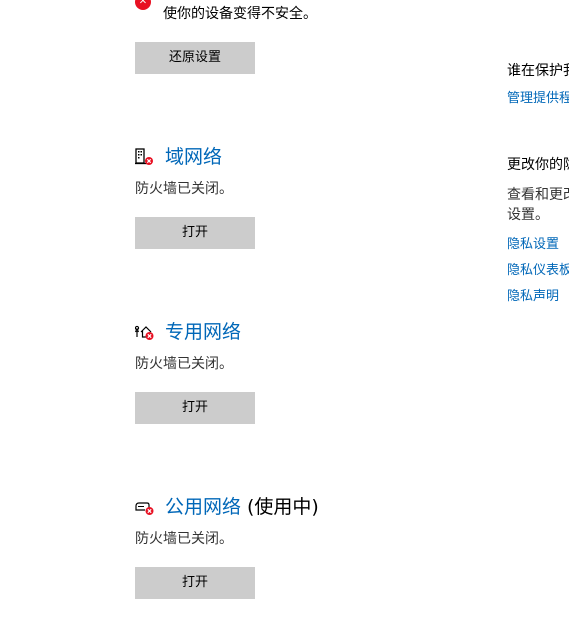  I want to click on domain-network-status: 防火墙已关闭。, so click(184, 189).